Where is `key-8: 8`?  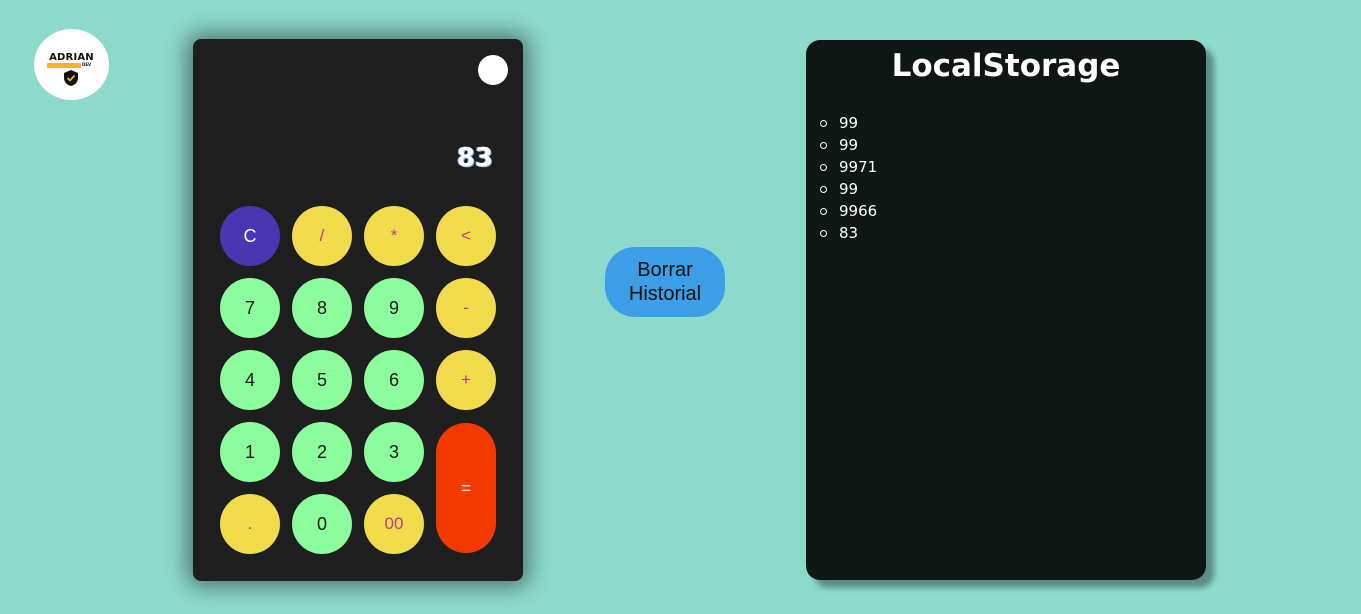
key-8: 8 is located at coordinates (322, 308).